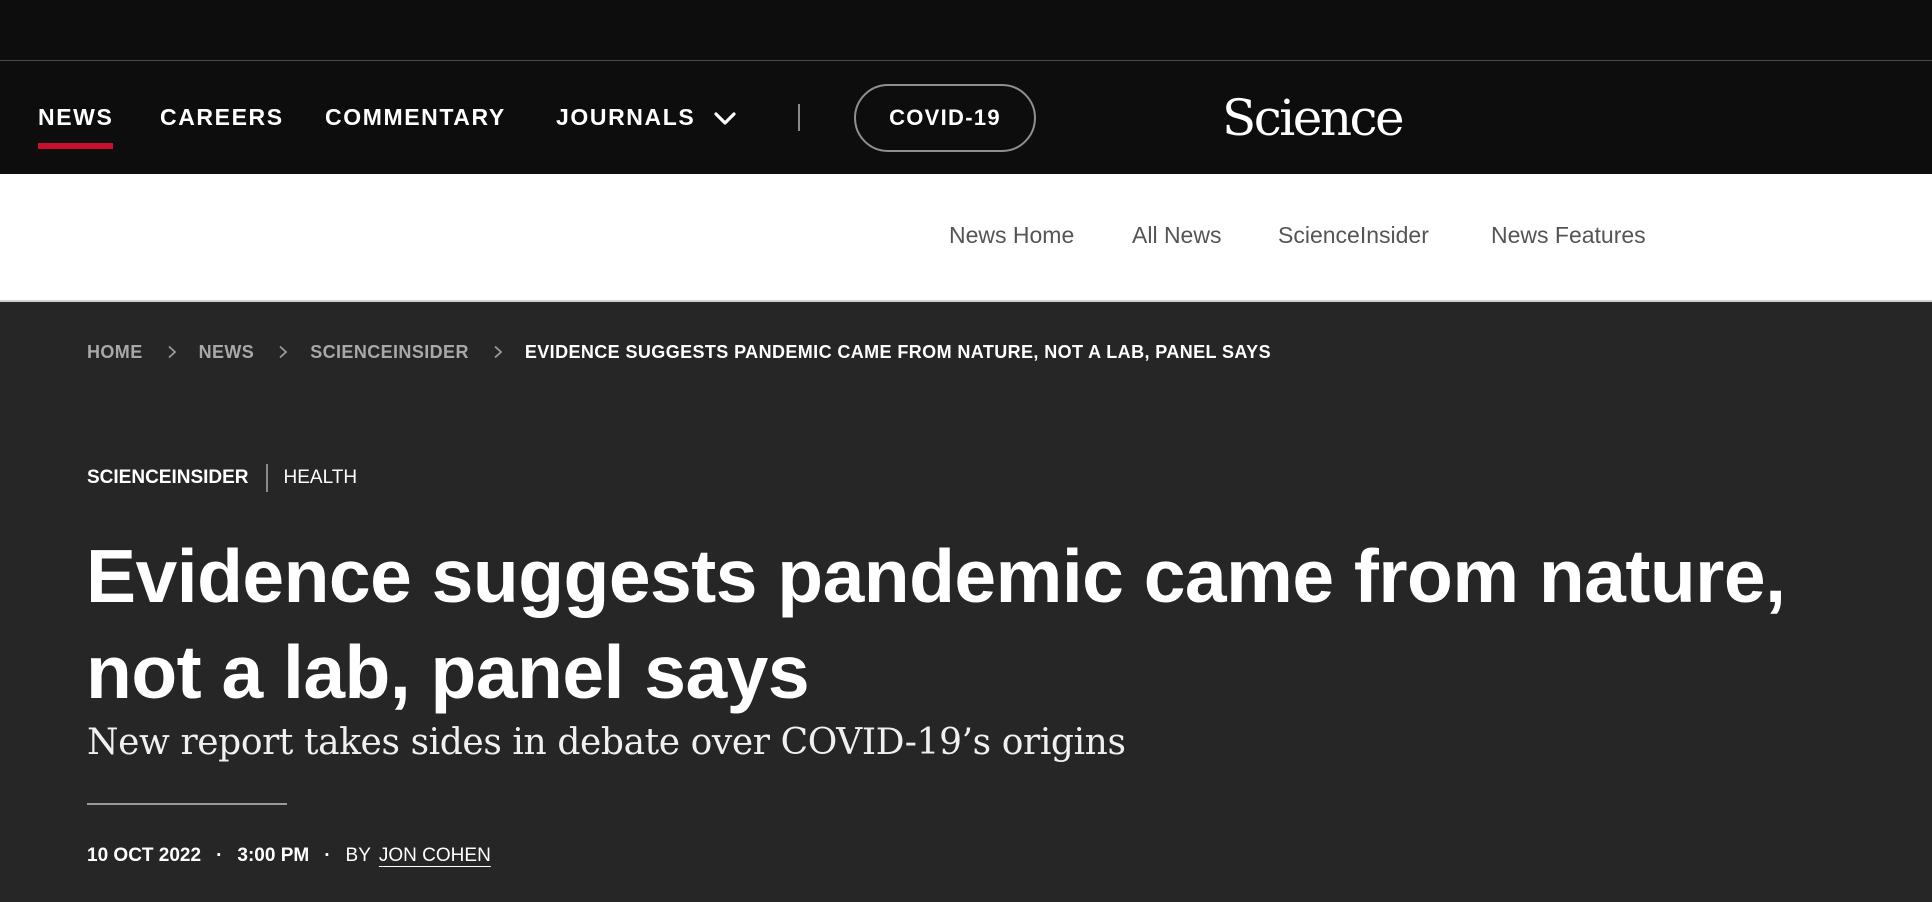  Describe the element at coordinates (358, 855) in the screenshot. I see `byline-prefix: BY` at that location.